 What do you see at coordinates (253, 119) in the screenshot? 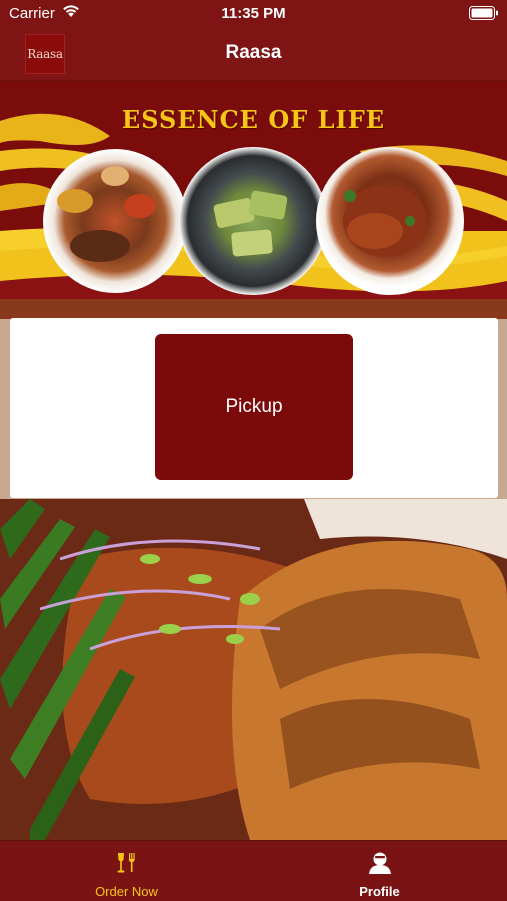
I see `banner-title: ESSENCE OF LIFE` at bounding box center [253, 119].